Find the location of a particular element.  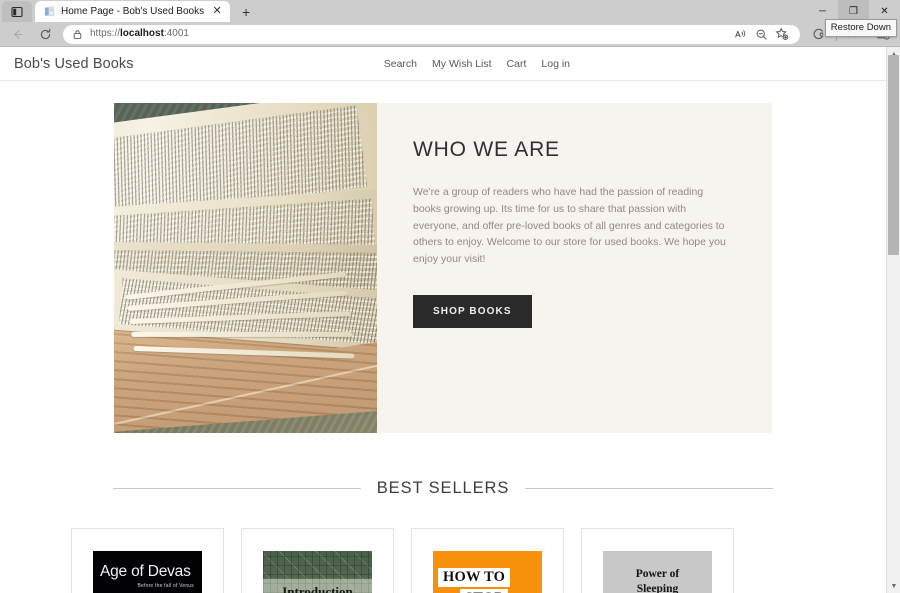

url-text: https://localhost:4001 is located at coordinates (139, 34).